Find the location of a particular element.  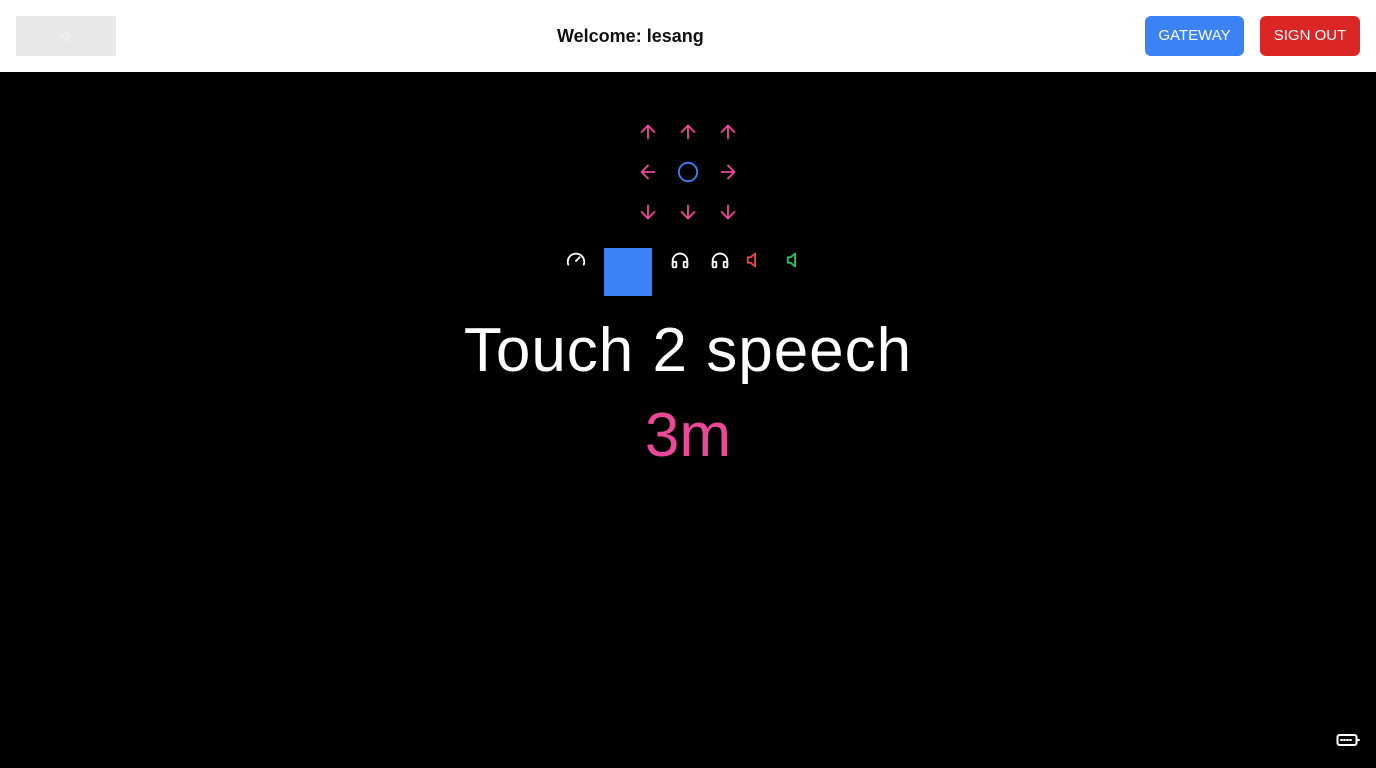

speedometer-icon is located at coordinates (576, 259).